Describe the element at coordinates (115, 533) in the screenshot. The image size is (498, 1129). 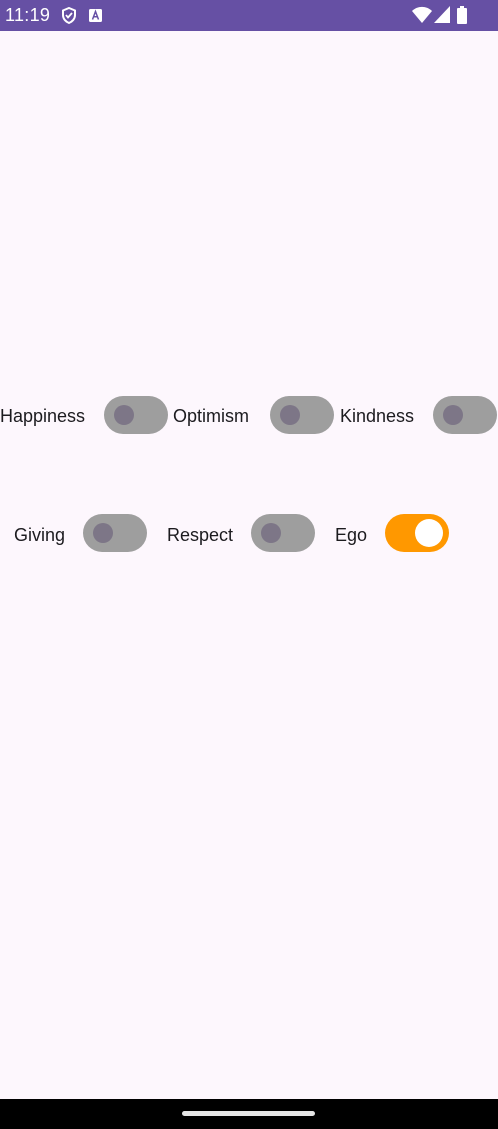
I see `switch-giving` at that location.